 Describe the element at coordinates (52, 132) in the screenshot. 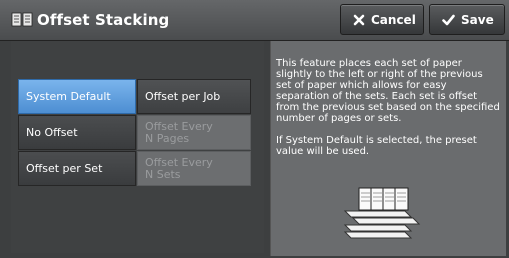

I see `option-label: No Offset` at that location.